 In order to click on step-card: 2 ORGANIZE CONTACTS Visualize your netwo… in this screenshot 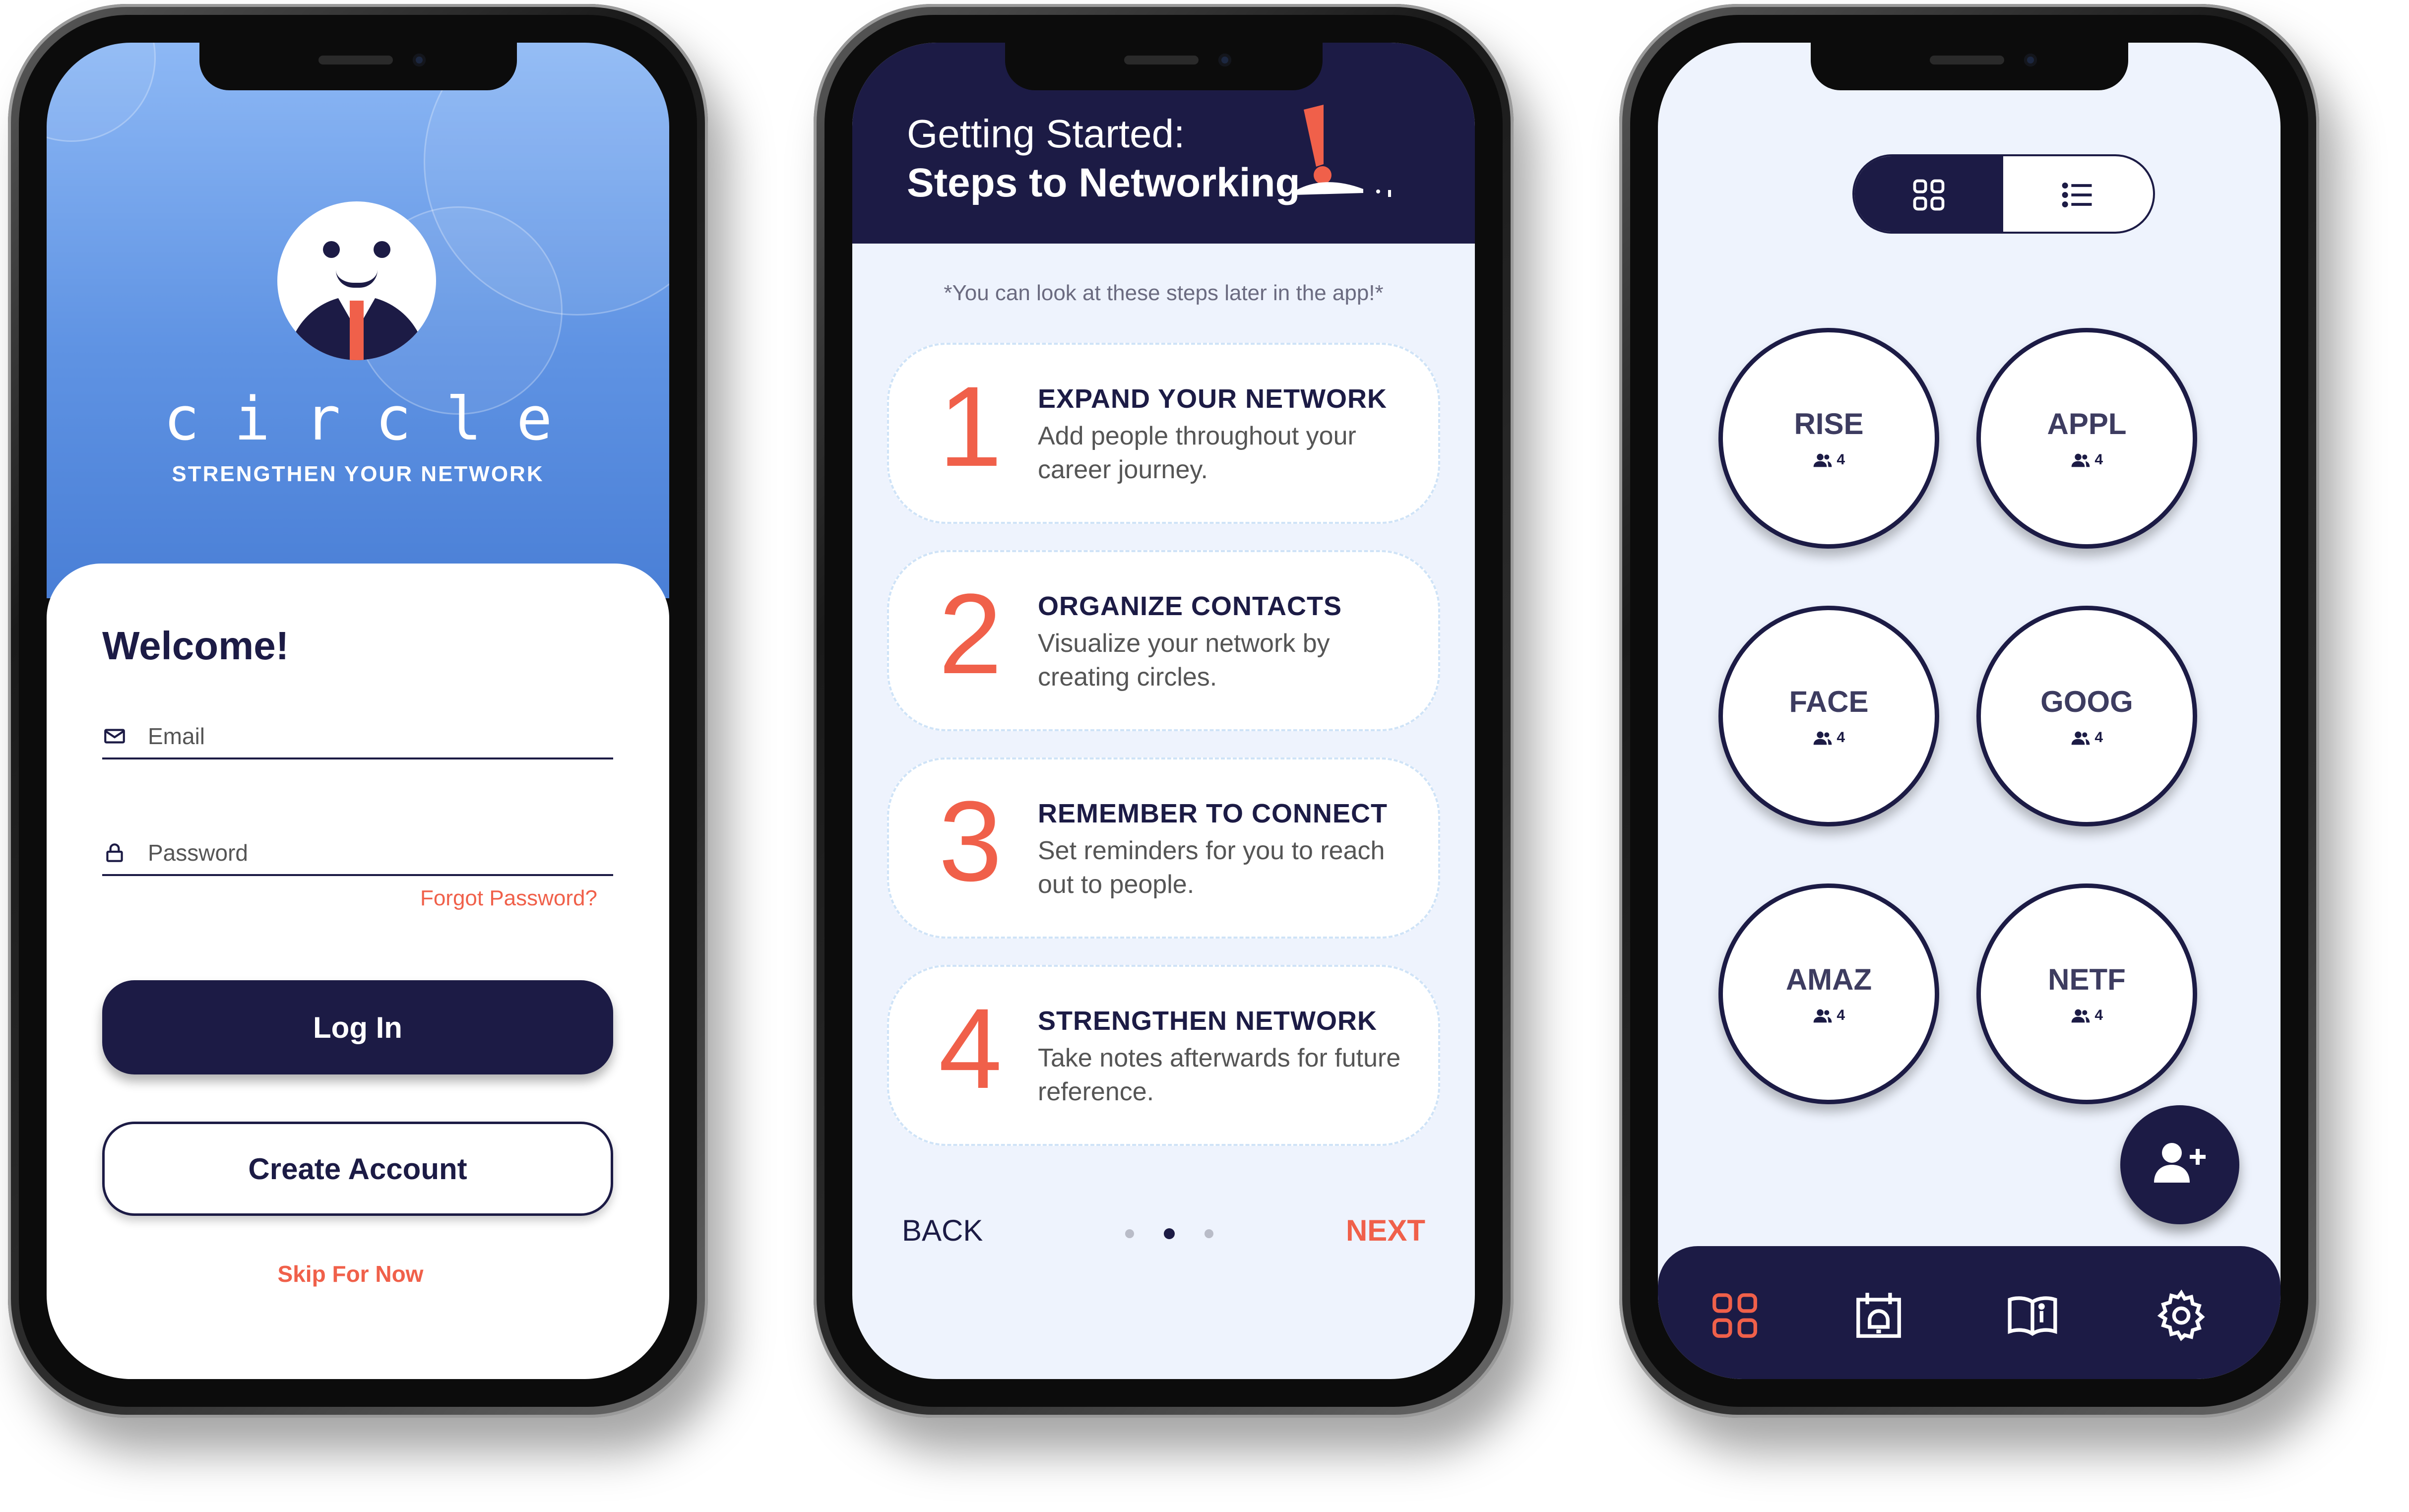, I will do `click(1164, 640)`.